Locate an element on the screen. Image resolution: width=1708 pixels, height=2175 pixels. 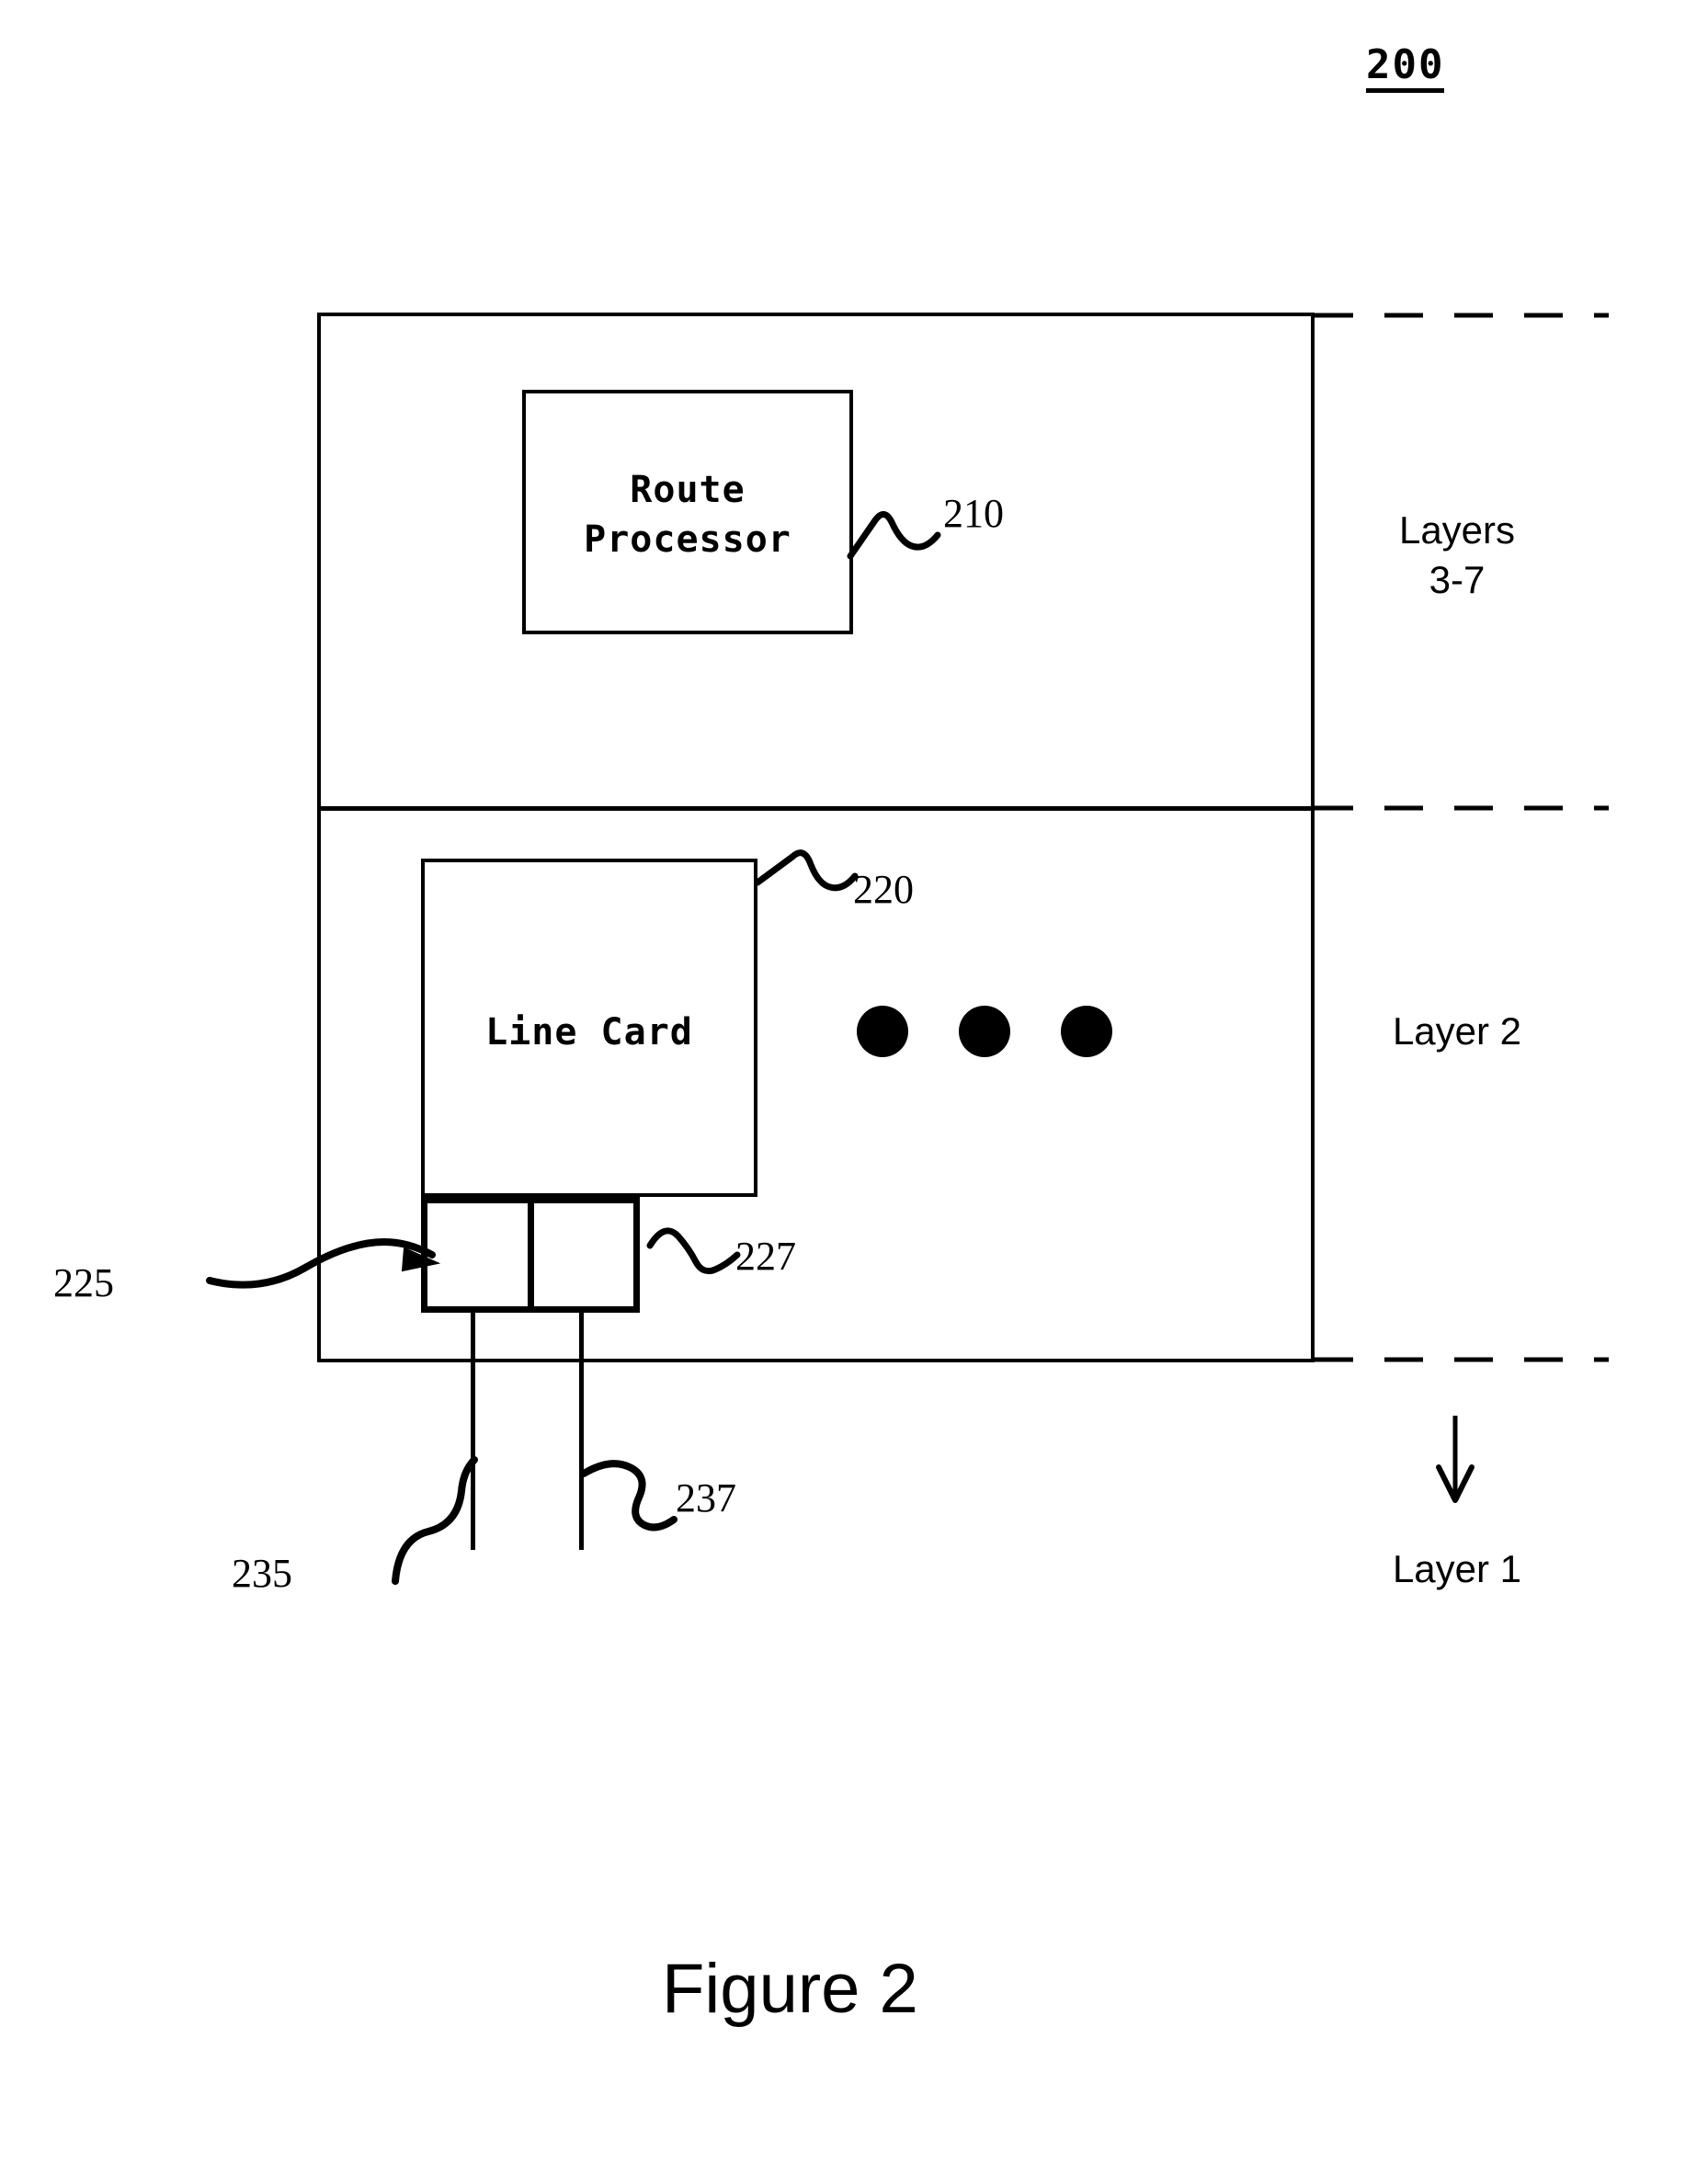
figure-caption: Figure 2 is located at coordinates (790, 1989).